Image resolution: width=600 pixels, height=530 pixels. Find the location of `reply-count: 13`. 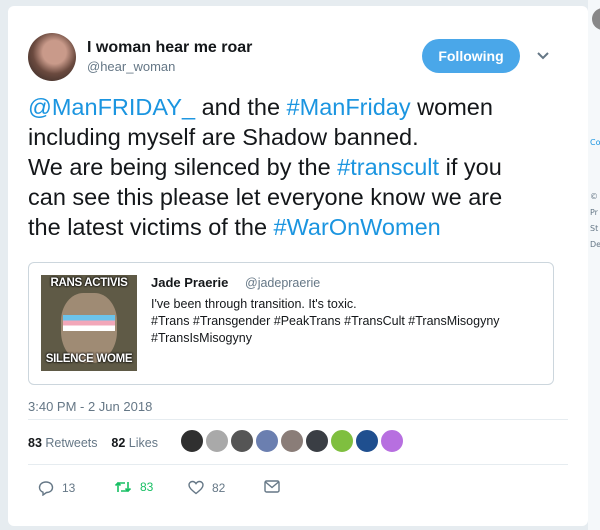

reply-count: 13 is located at coordinates (69, 488).